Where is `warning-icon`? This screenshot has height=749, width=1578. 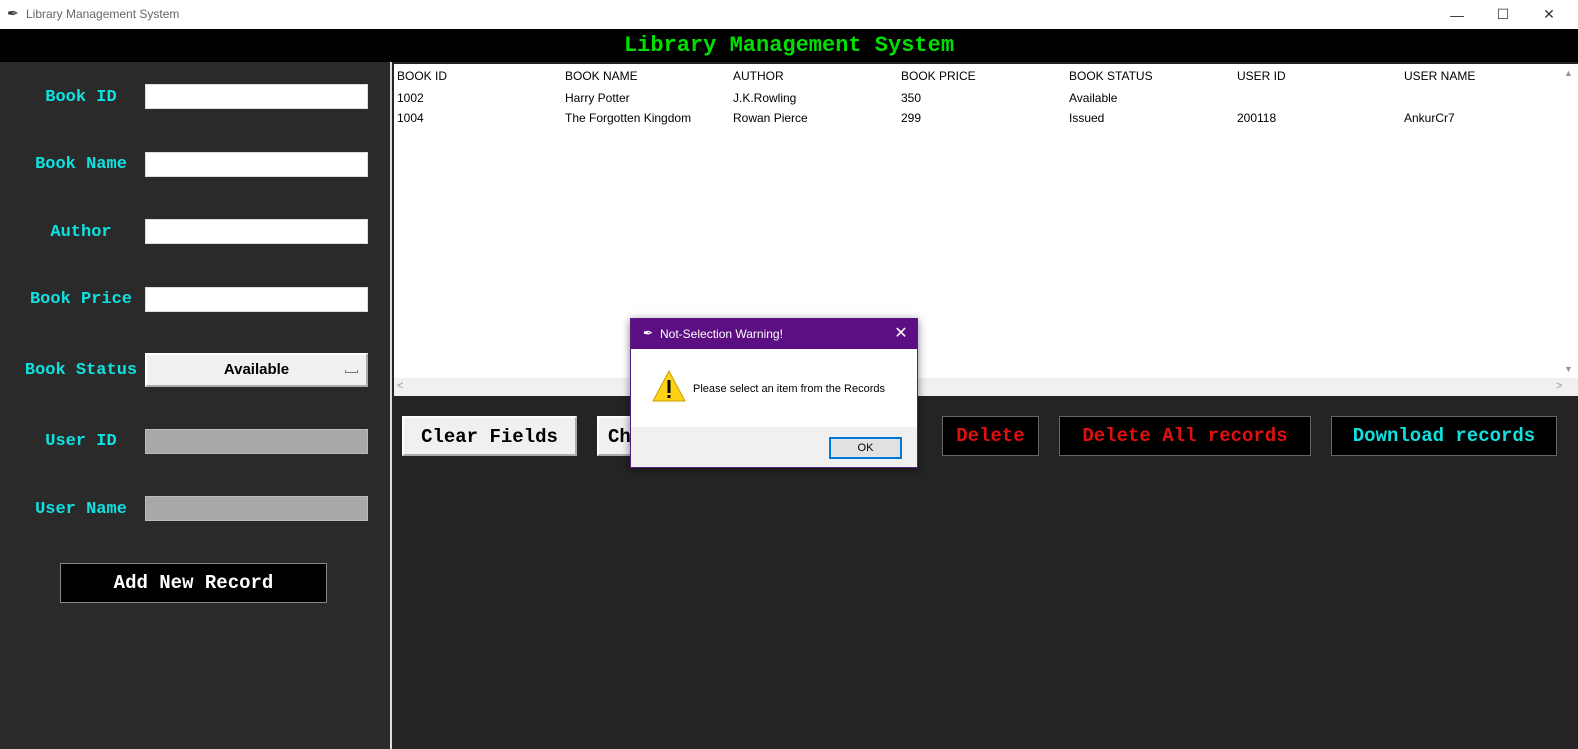
warning-icon is located at coordinates (669, 386).